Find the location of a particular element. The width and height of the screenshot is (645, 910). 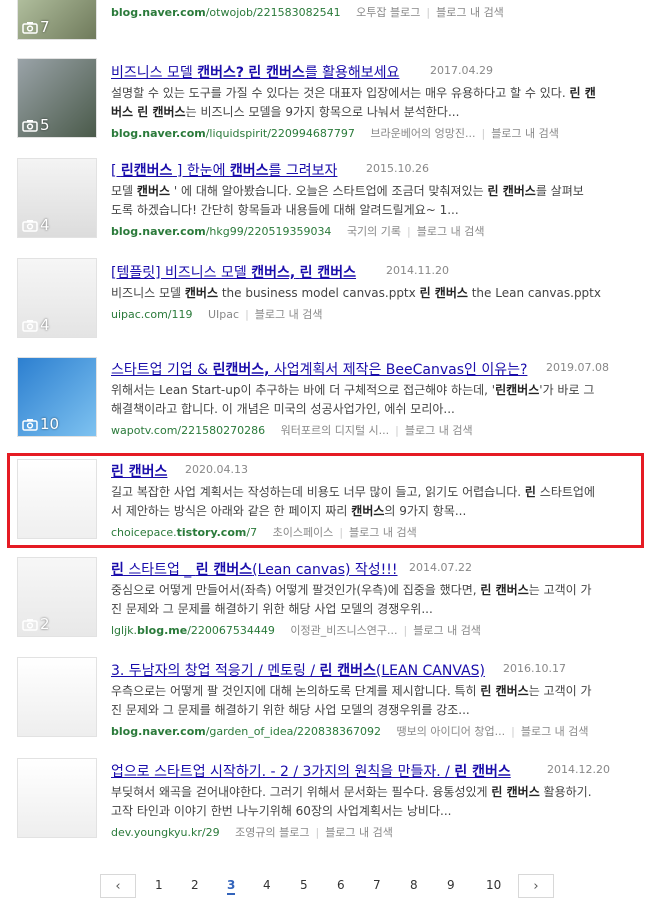

snippet-fragment: 활용하기. is located at coordinates (565, 792).